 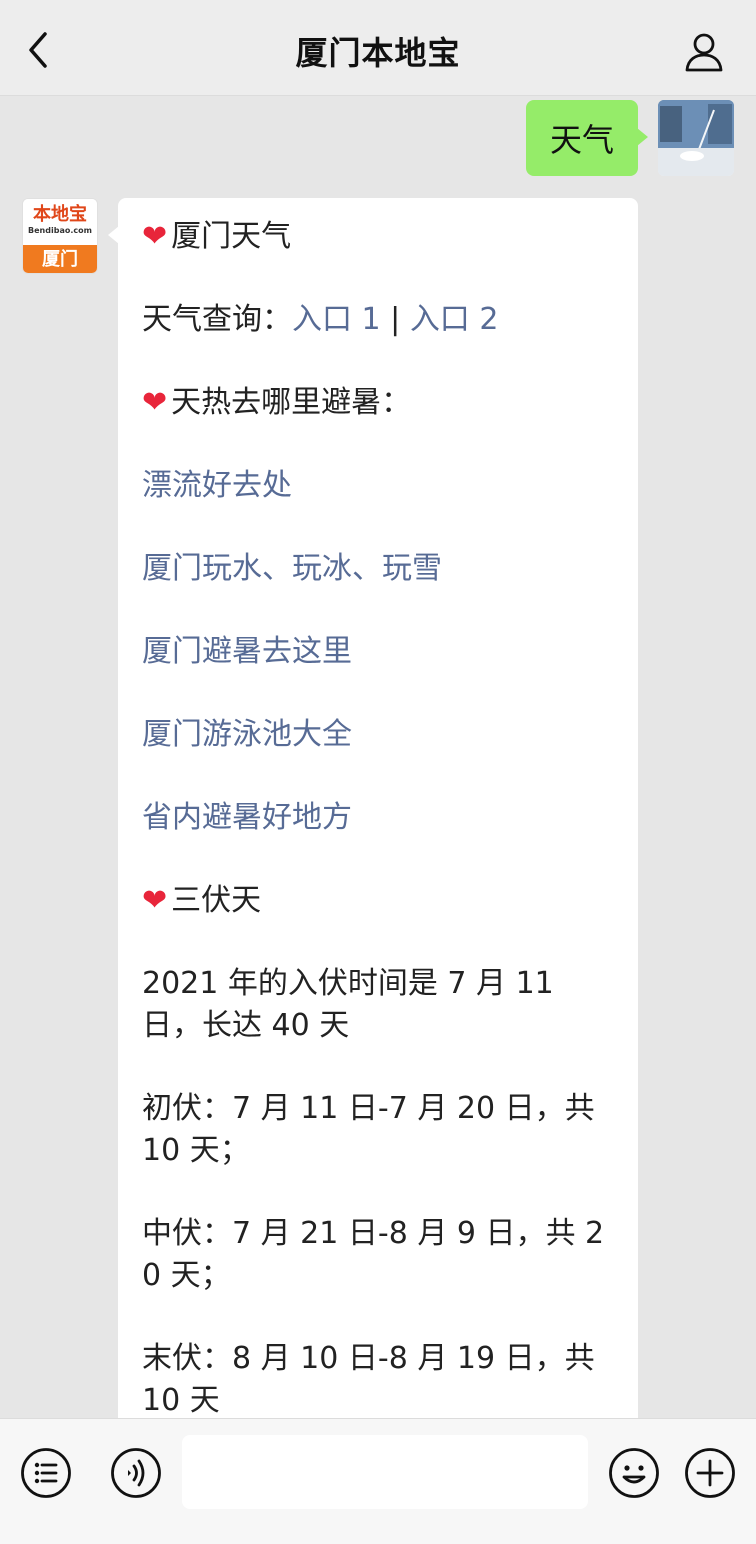 What do you see at coordinates (202, 900) in the screenshot?
I see `sanfu-heading: ❤ 三伏天` at bounding box center [202, 900].